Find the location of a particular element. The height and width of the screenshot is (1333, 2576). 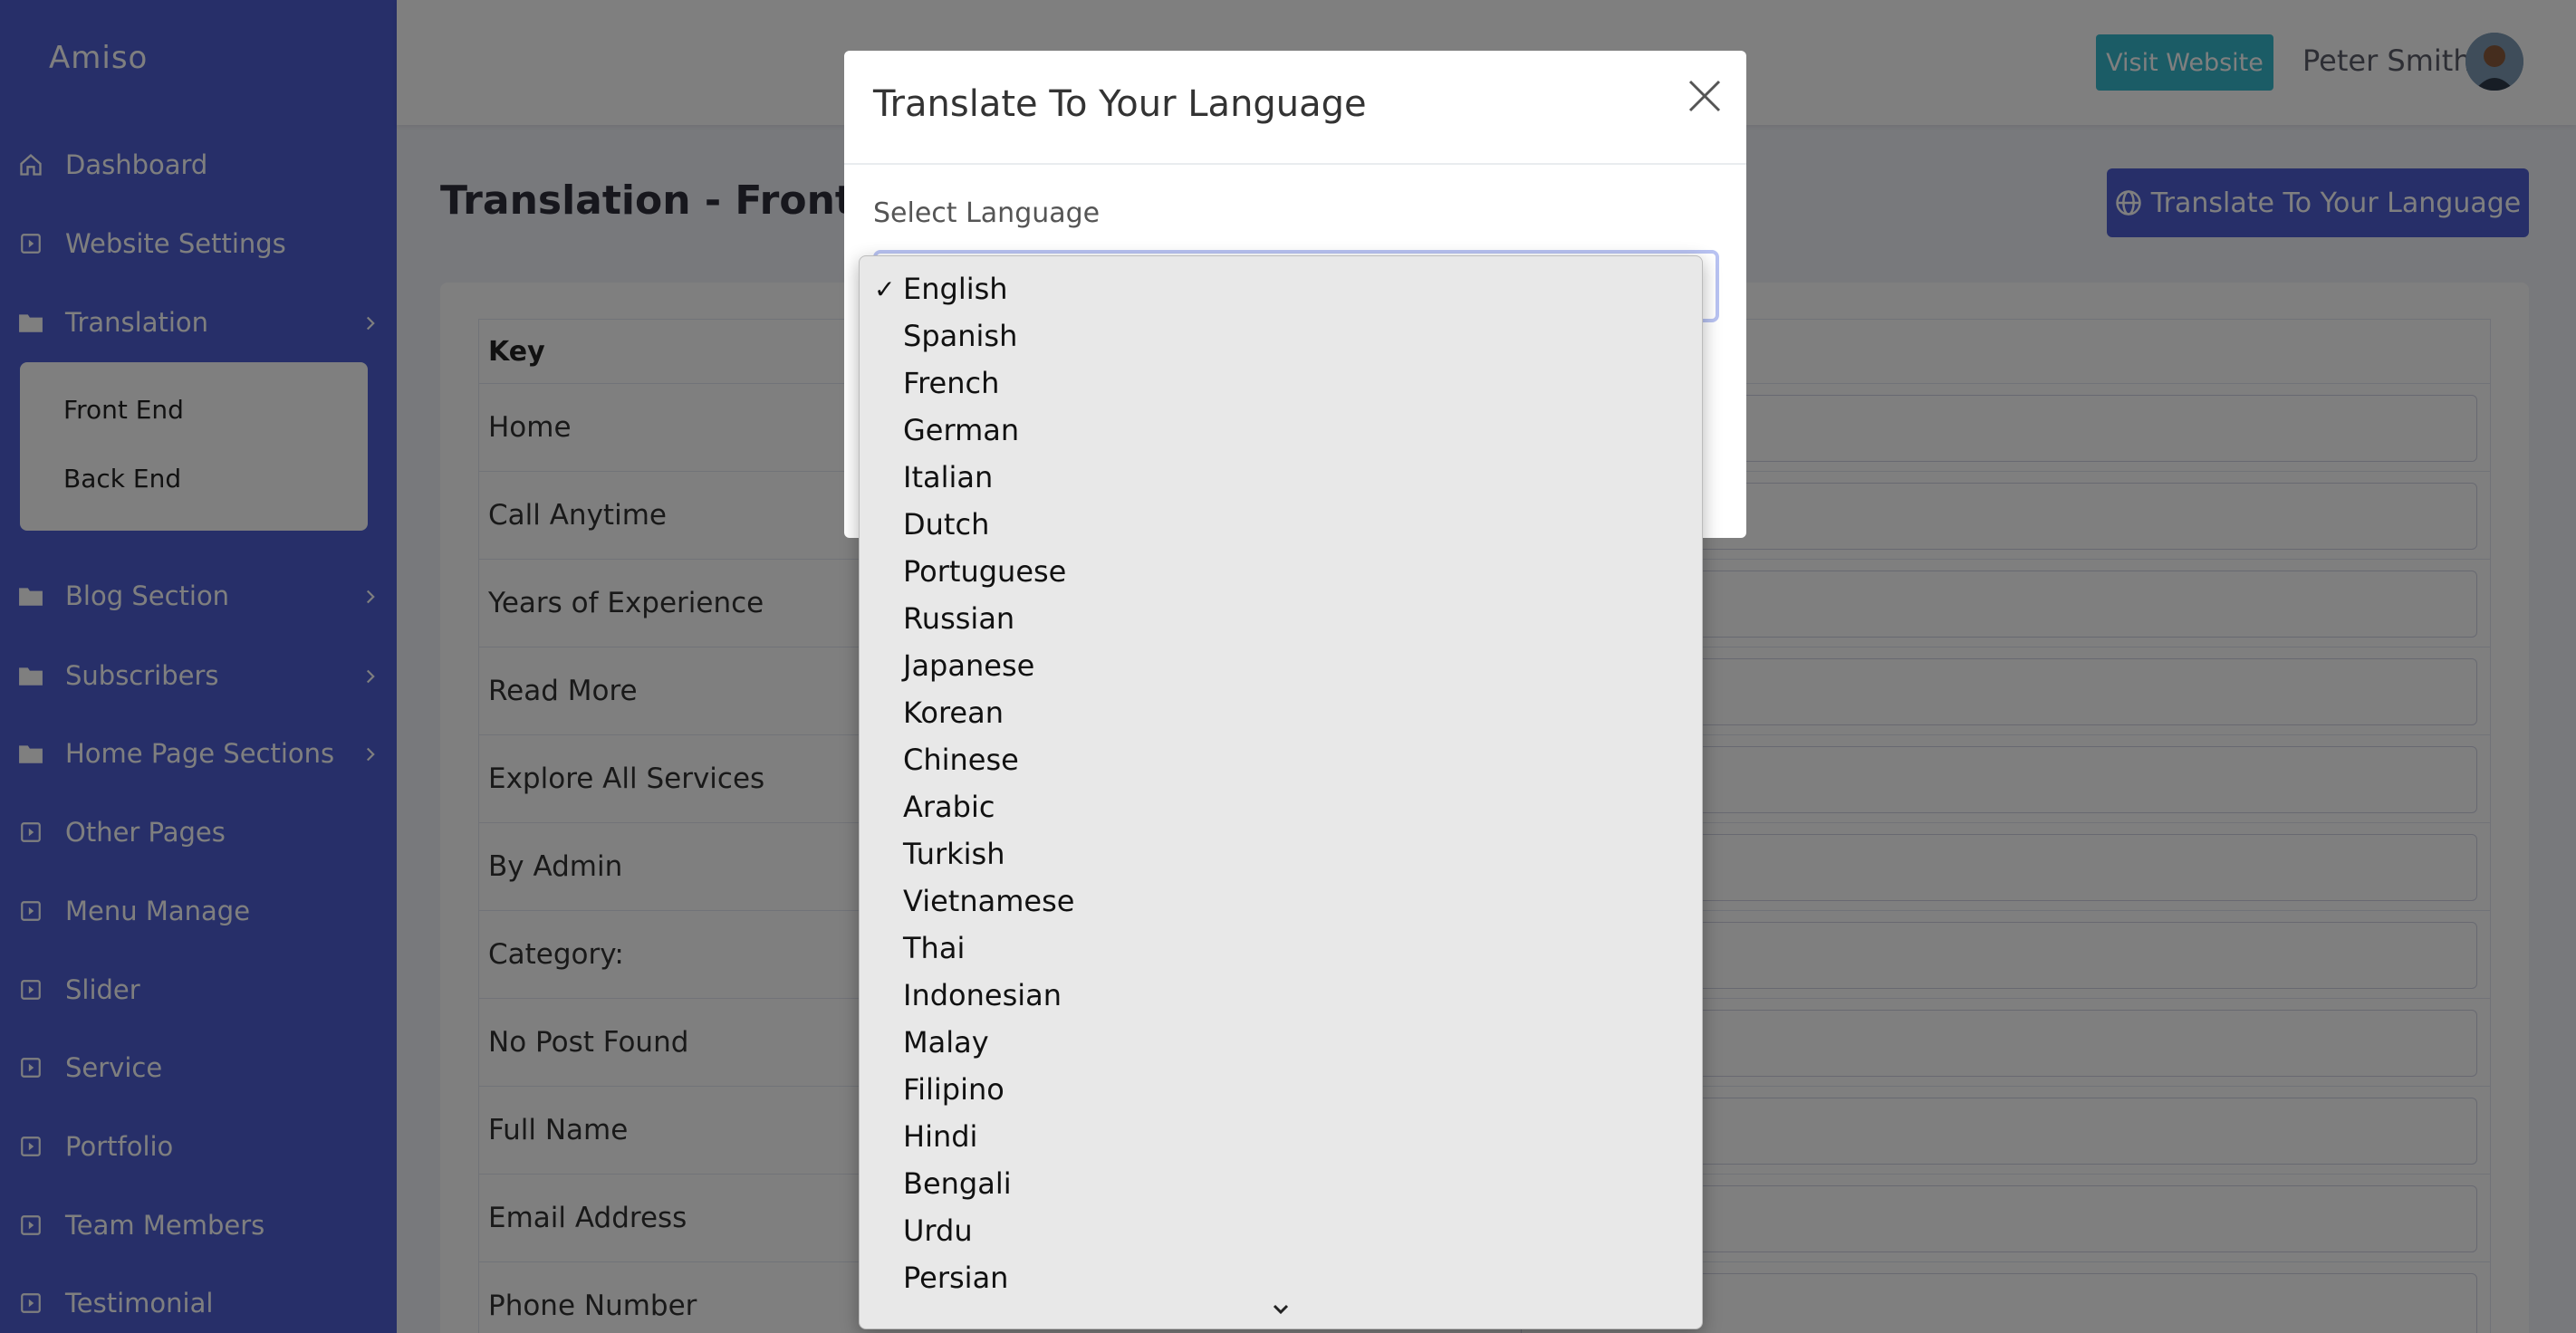

language-option-label: Filipino is located at coordinates (953, 1090).